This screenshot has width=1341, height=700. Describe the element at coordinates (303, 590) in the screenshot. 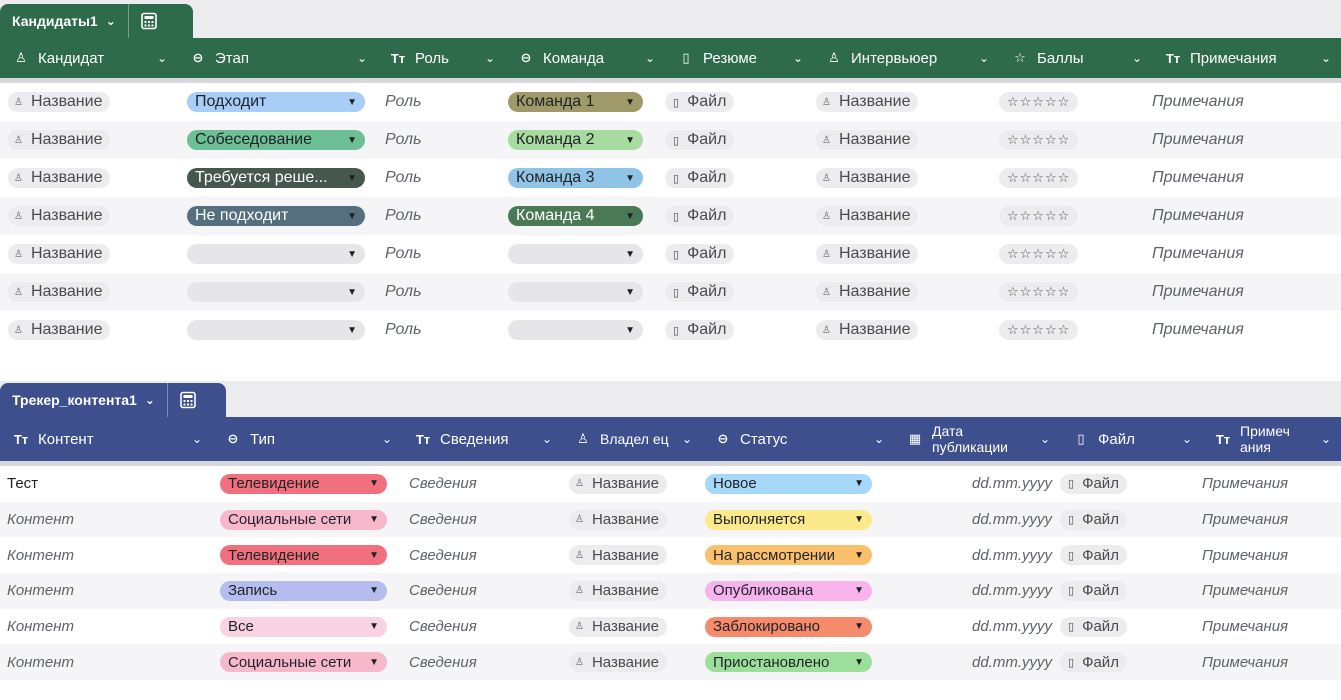

I see `type-select: Запись ▼` at that location.